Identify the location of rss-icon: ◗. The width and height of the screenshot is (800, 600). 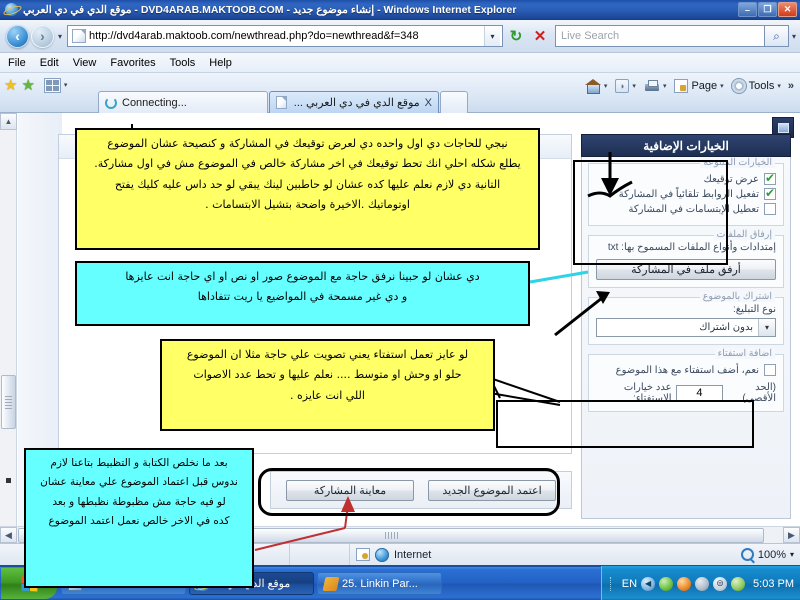
(622, 86).